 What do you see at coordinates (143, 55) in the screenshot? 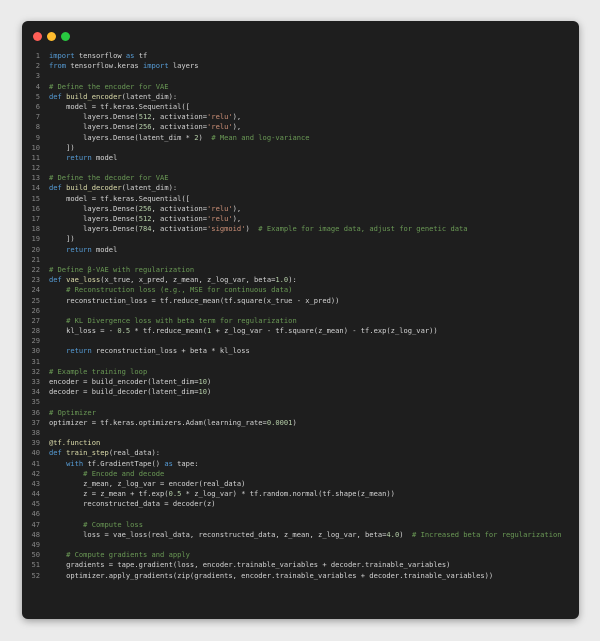
I see `code-token: tf` at bounding box center [143, 55].